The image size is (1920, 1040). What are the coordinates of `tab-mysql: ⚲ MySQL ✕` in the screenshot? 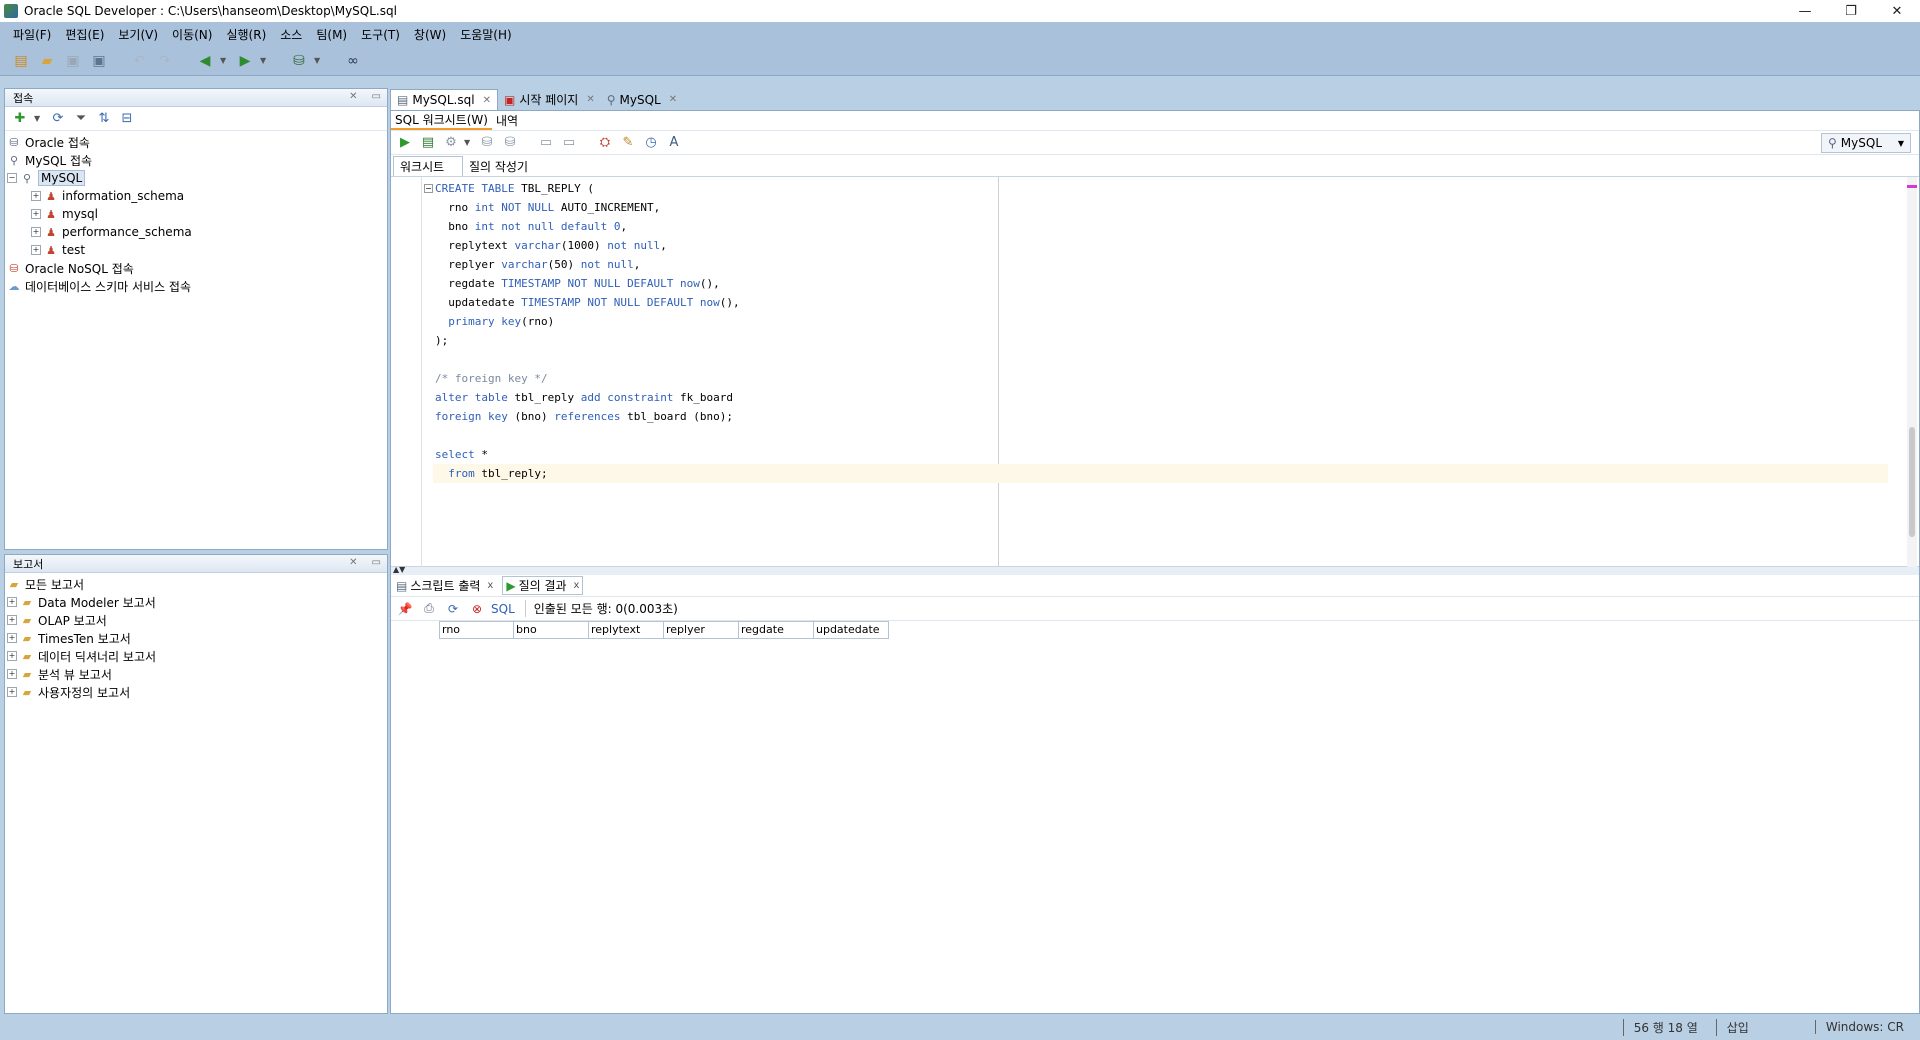 It's located at (642, 99).